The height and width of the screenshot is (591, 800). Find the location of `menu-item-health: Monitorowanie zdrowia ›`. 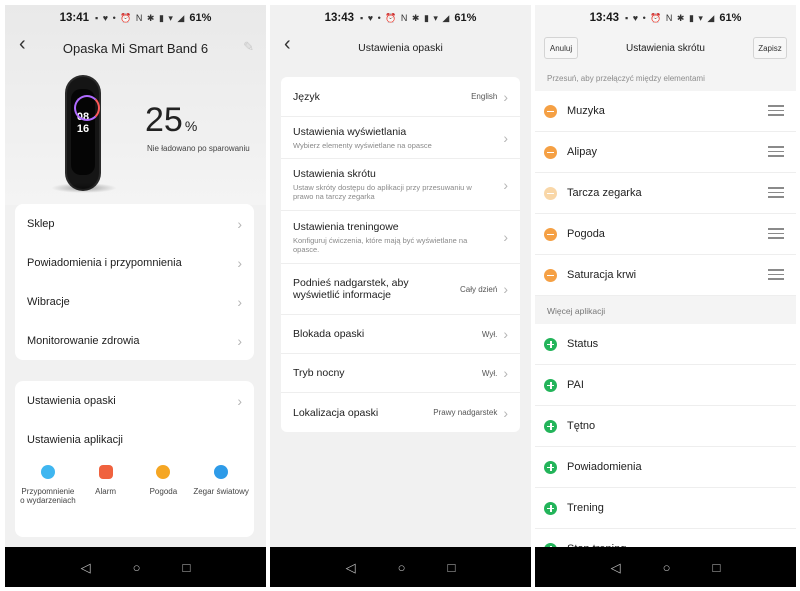

menu-item-health: Monitorowanie zdrowia › is located at coordinates (134, 340).